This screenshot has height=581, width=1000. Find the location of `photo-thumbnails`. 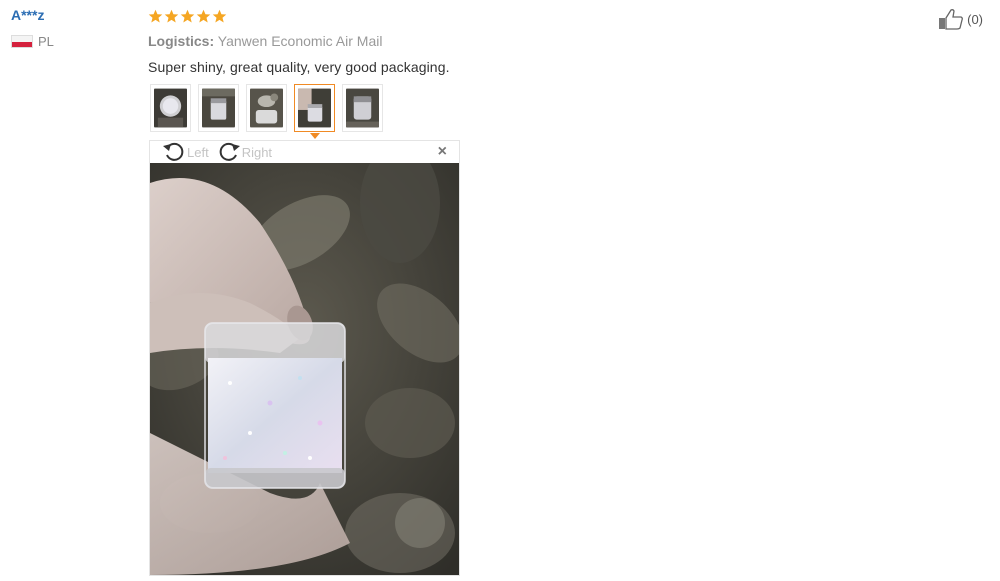

photo-thumbnails is located at coordinates (266, 111).